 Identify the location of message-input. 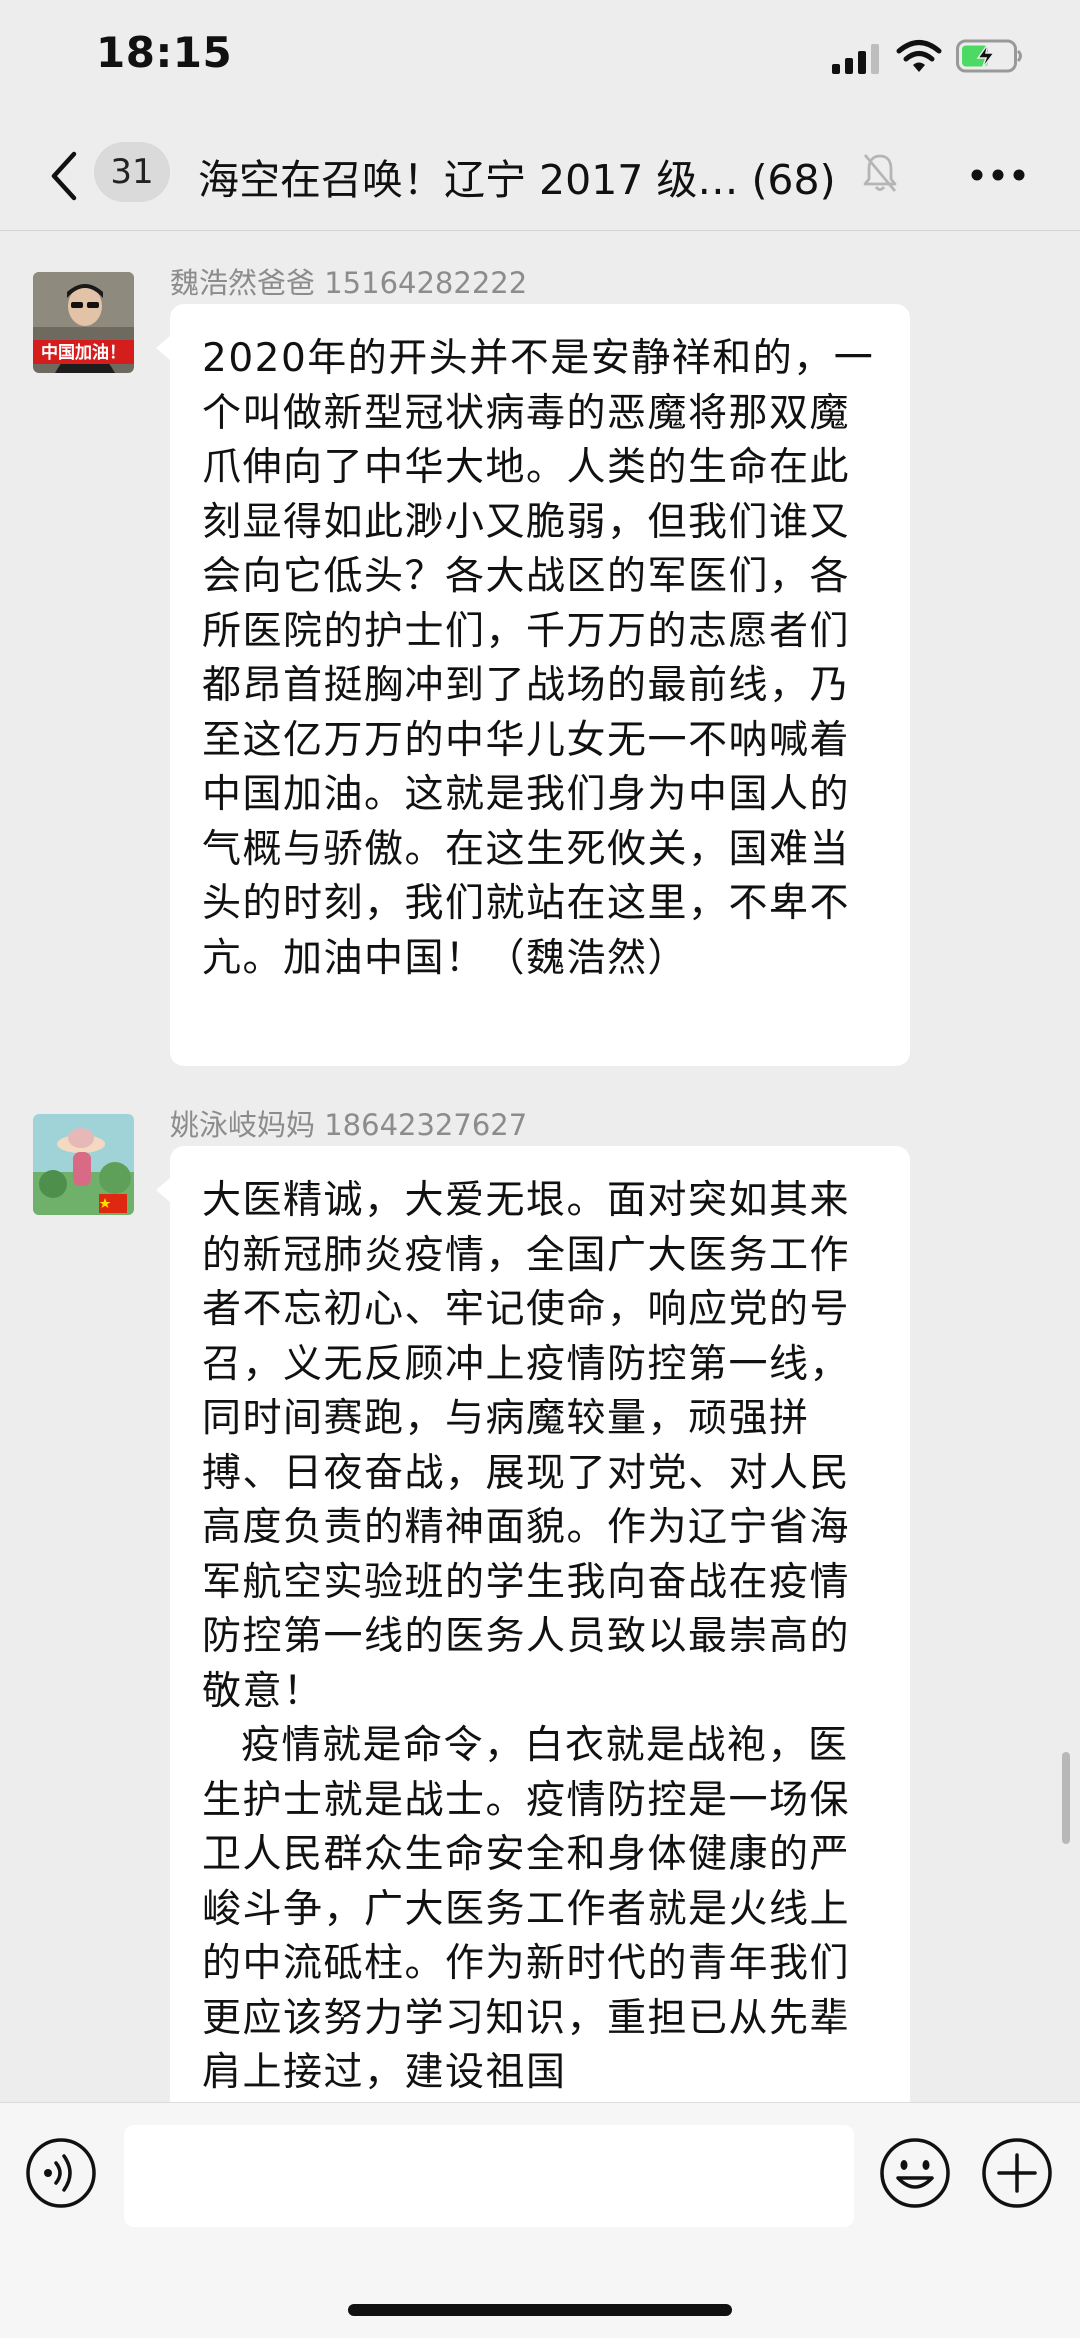
(489, 2176).